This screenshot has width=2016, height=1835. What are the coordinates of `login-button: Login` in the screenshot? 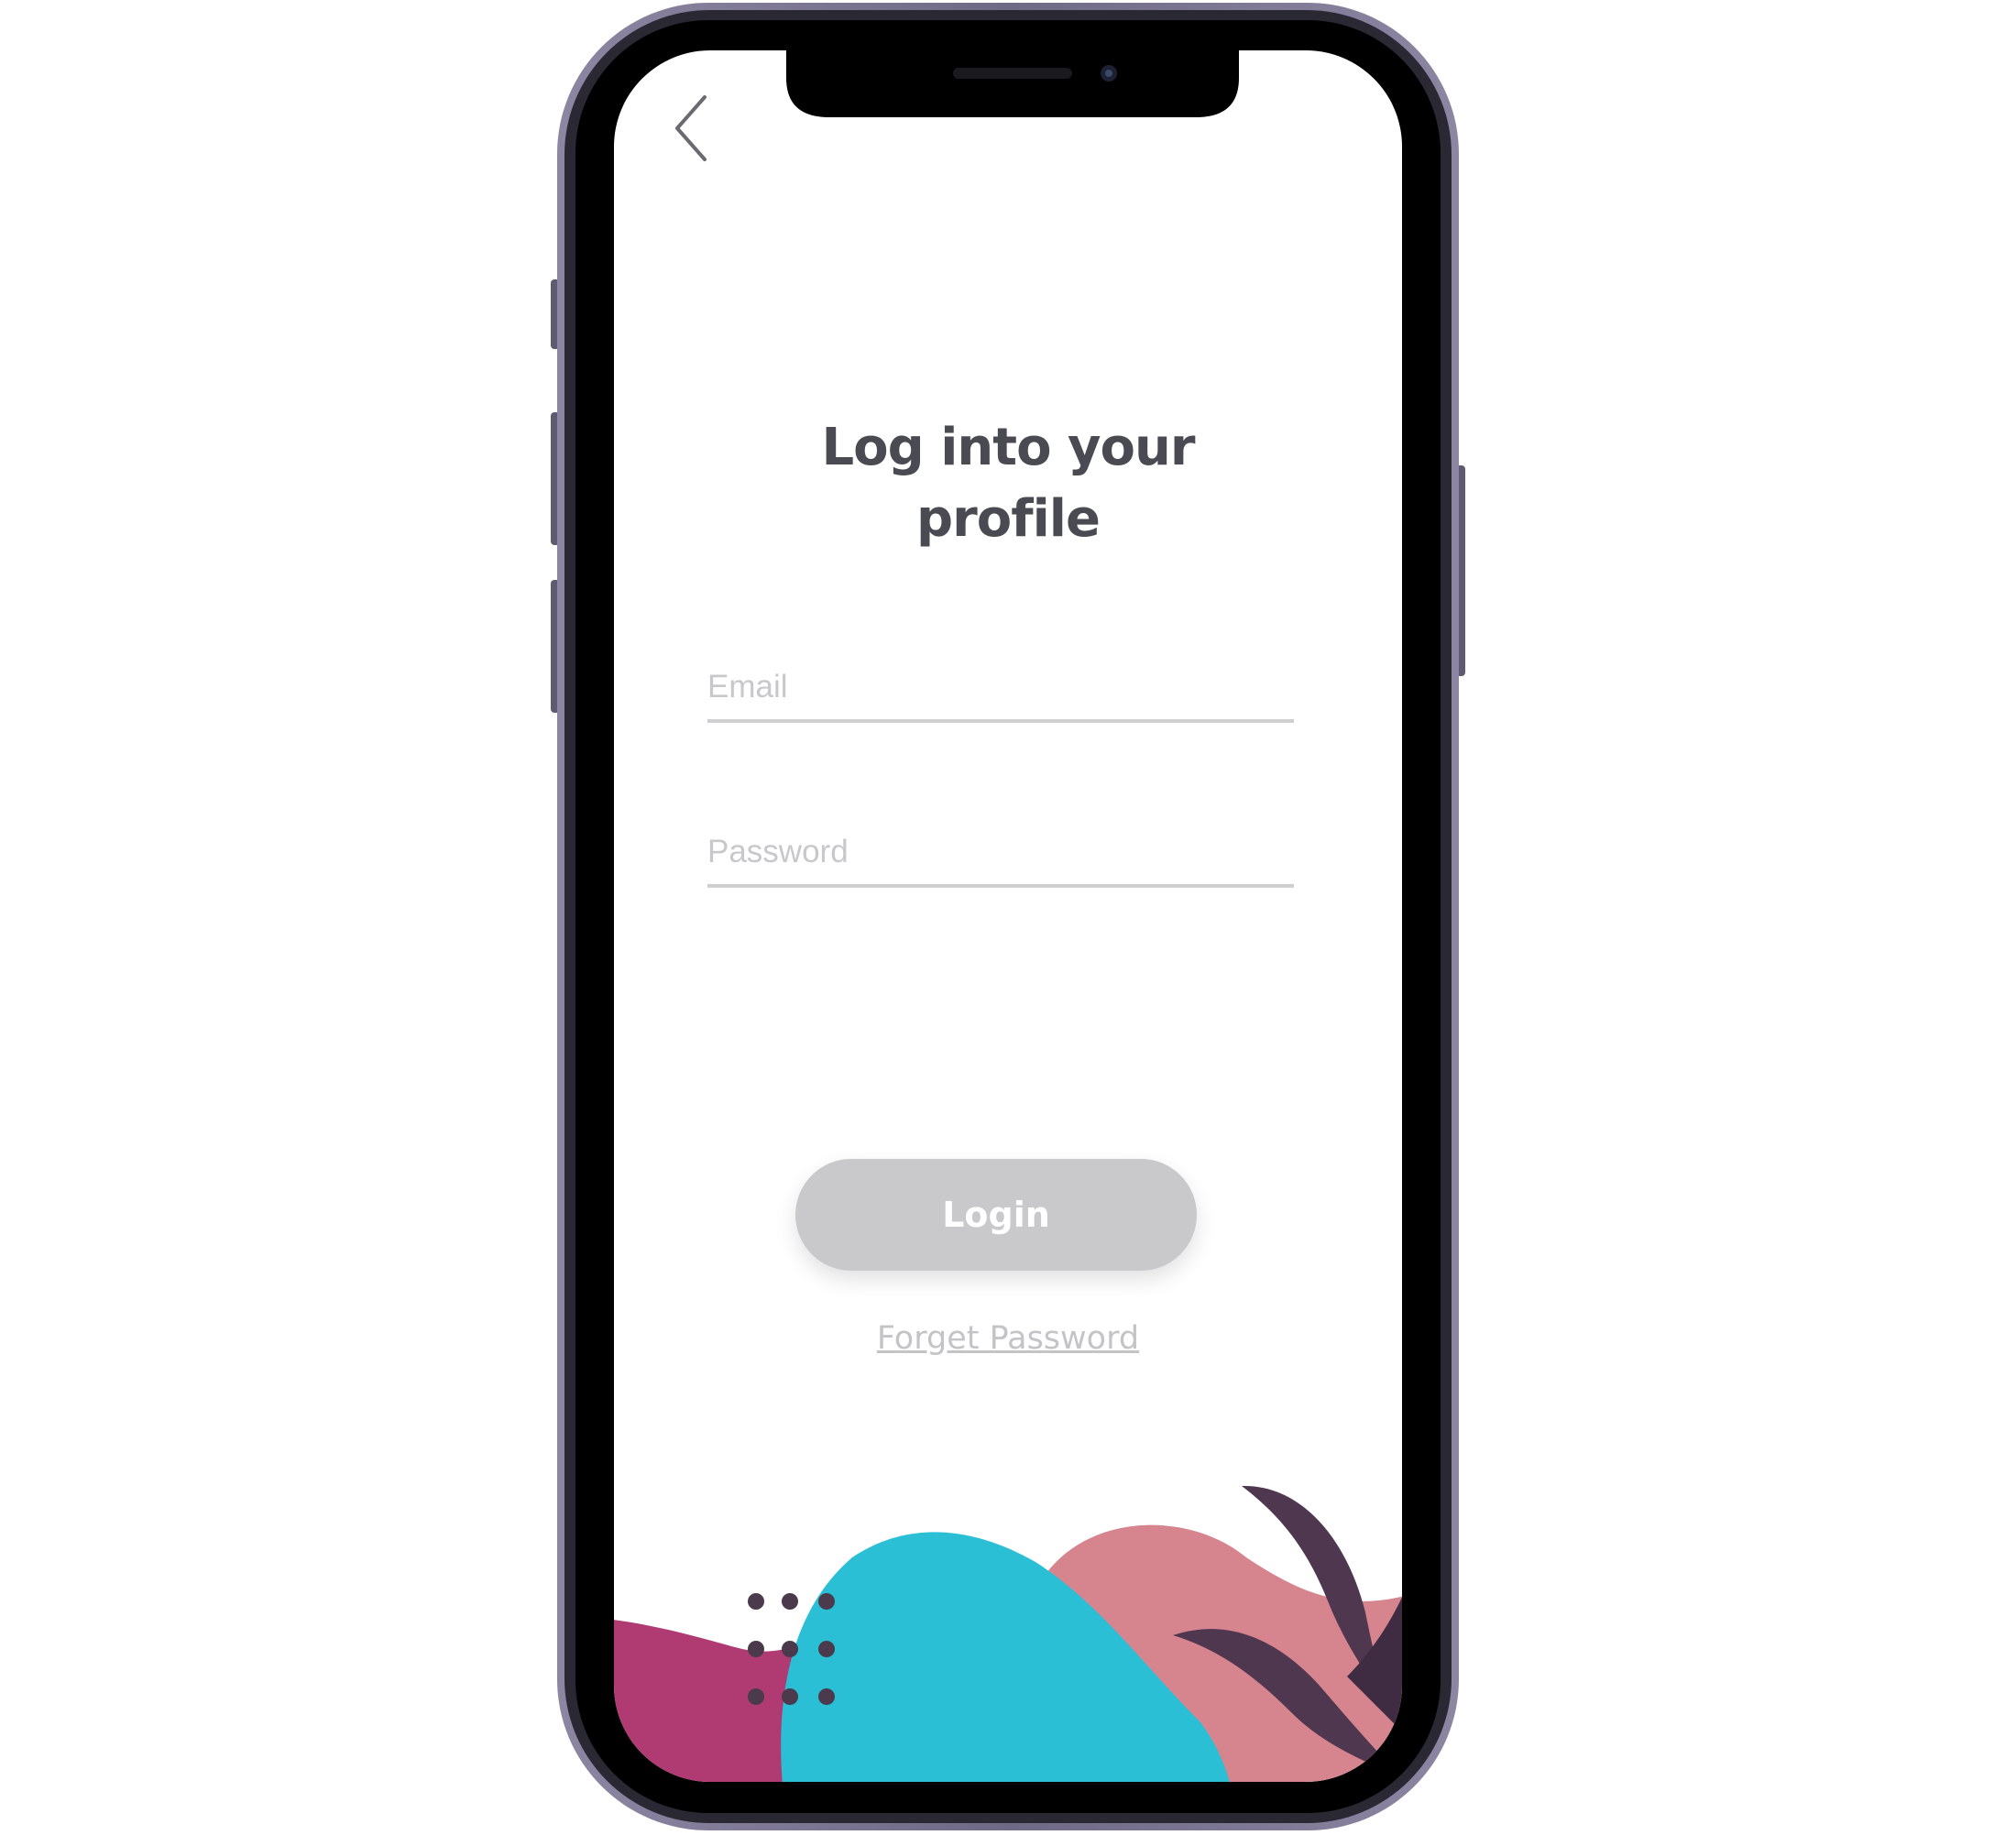 It's located at (996, 1215).